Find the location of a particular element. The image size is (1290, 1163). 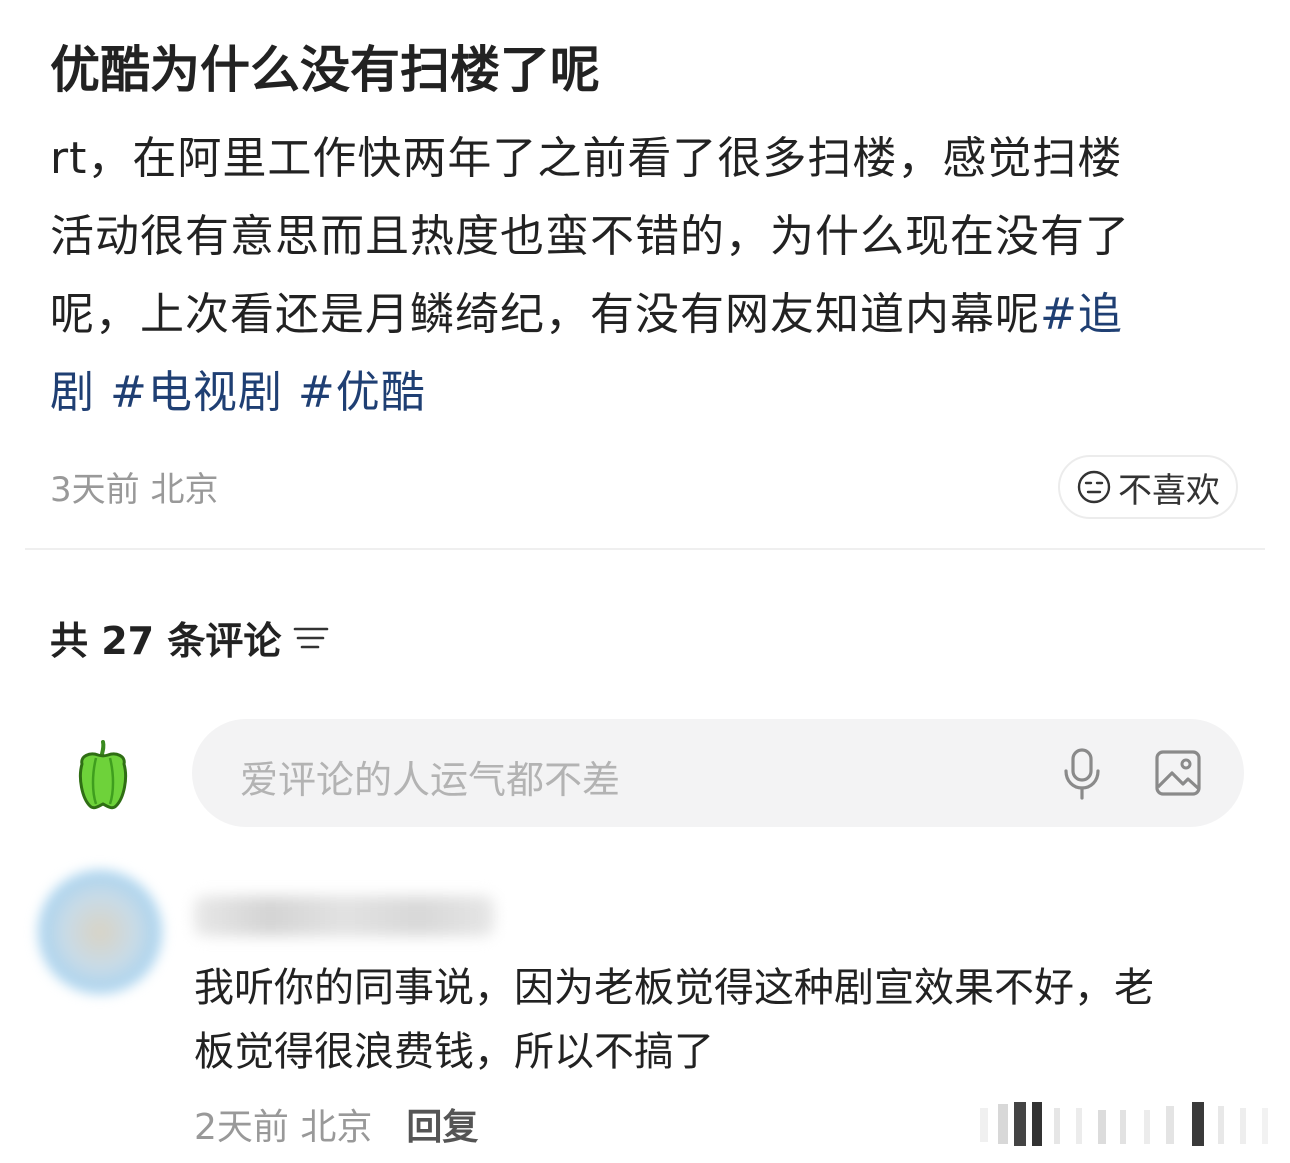

post-location: 北京 is located at coordinates (184, 490).